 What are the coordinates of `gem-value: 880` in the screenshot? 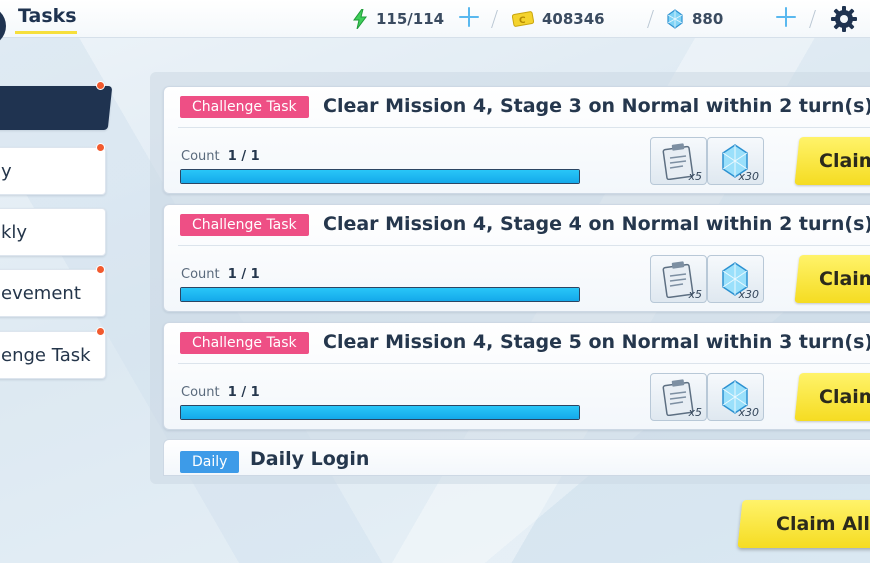 It's located at (708, 19).